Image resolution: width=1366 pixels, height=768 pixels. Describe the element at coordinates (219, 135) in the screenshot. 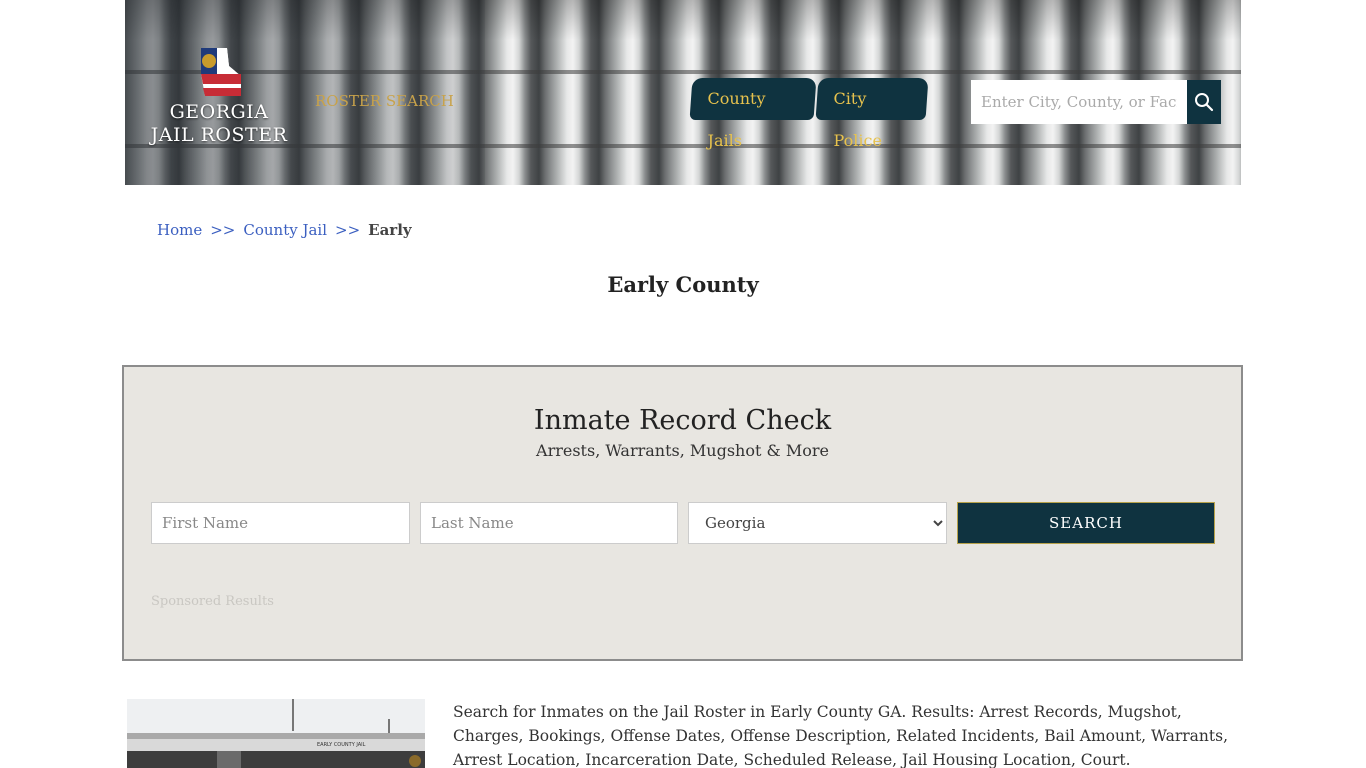

I see `logo-text-line2: JAIL ROSTER` at that location.